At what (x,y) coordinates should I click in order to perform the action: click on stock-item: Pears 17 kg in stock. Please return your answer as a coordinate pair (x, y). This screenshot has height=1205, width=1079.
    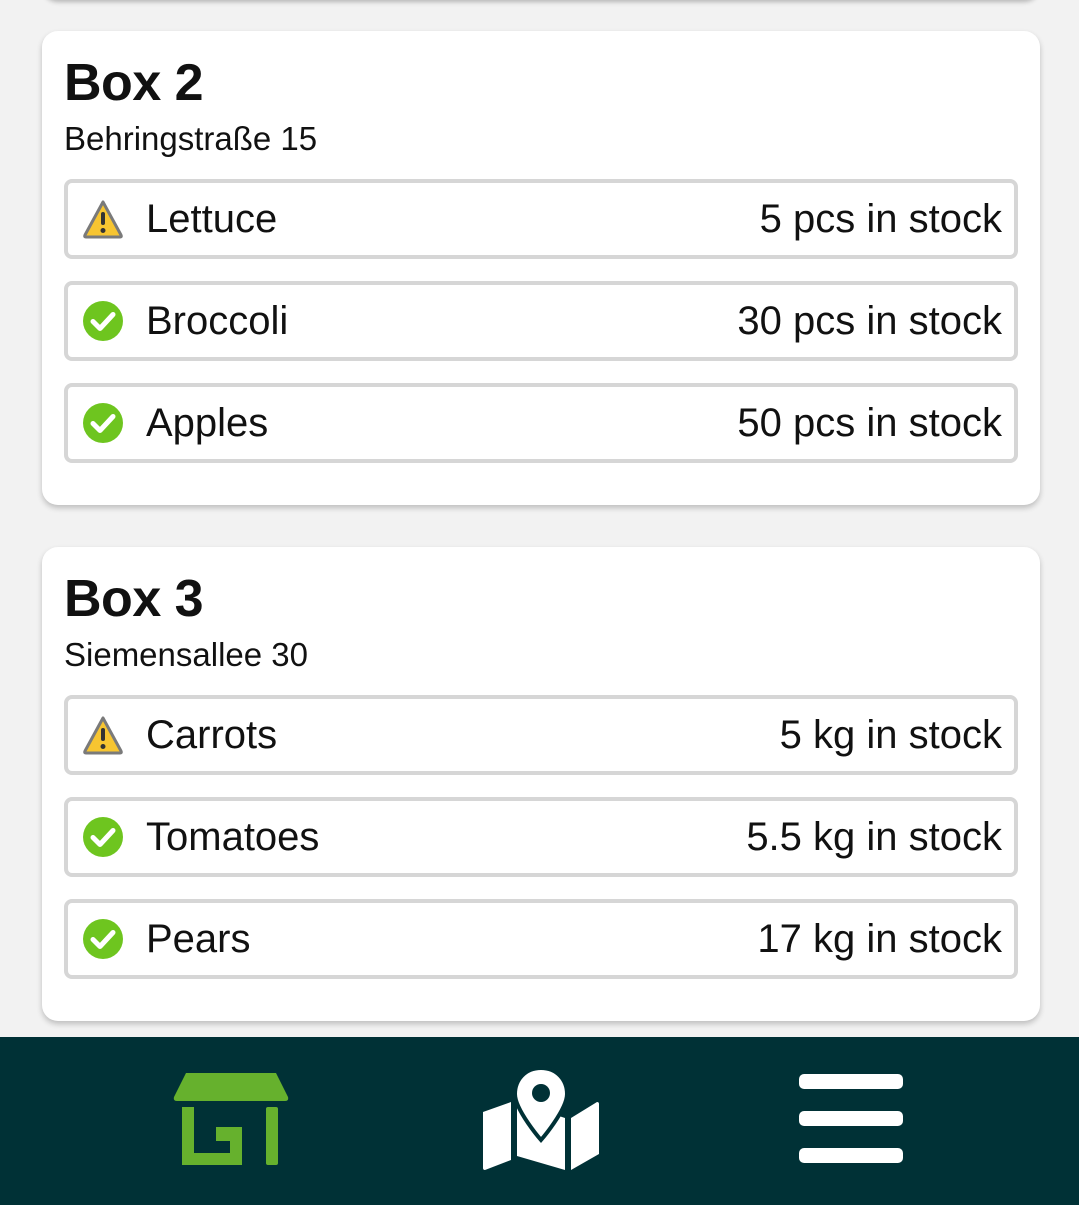
    Looking at the image, I should click on (541, 939).